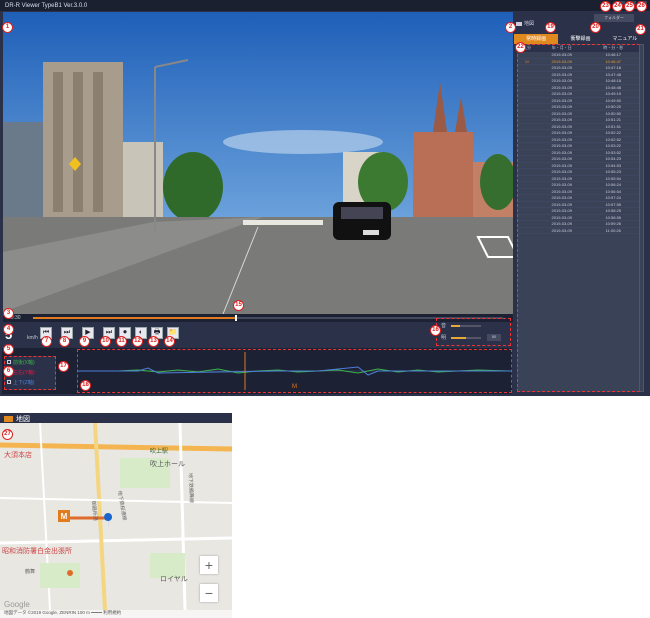  I want to click on map-toggle-label: 地図, so click(529, 24).